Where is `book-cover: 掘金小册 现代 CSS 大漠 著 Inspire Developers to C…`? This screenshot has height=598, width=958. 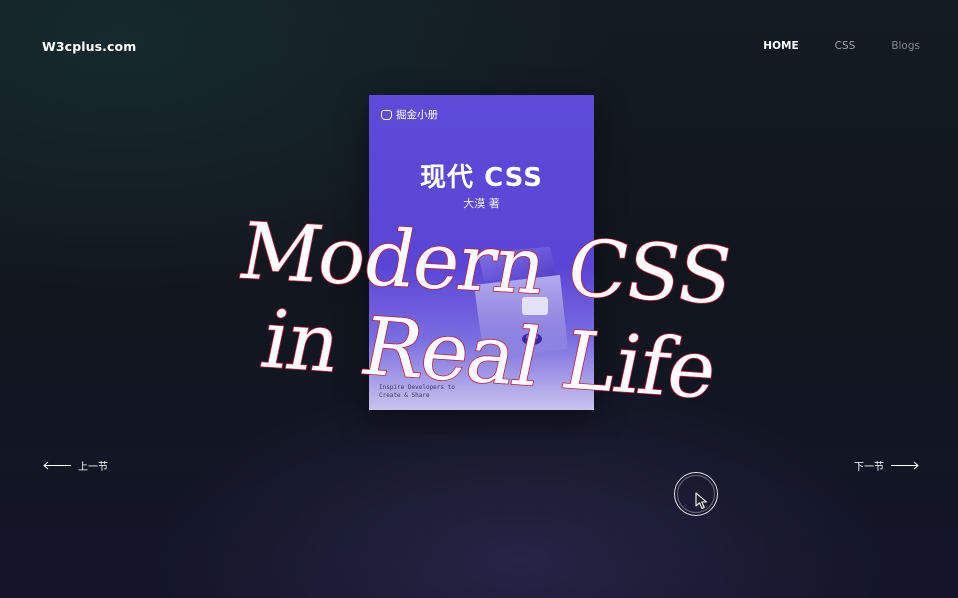 book-cover: 掘金小册 现代 CSS 大漠 著 Inspire Developers to C… is located at coordinates (481, 252).